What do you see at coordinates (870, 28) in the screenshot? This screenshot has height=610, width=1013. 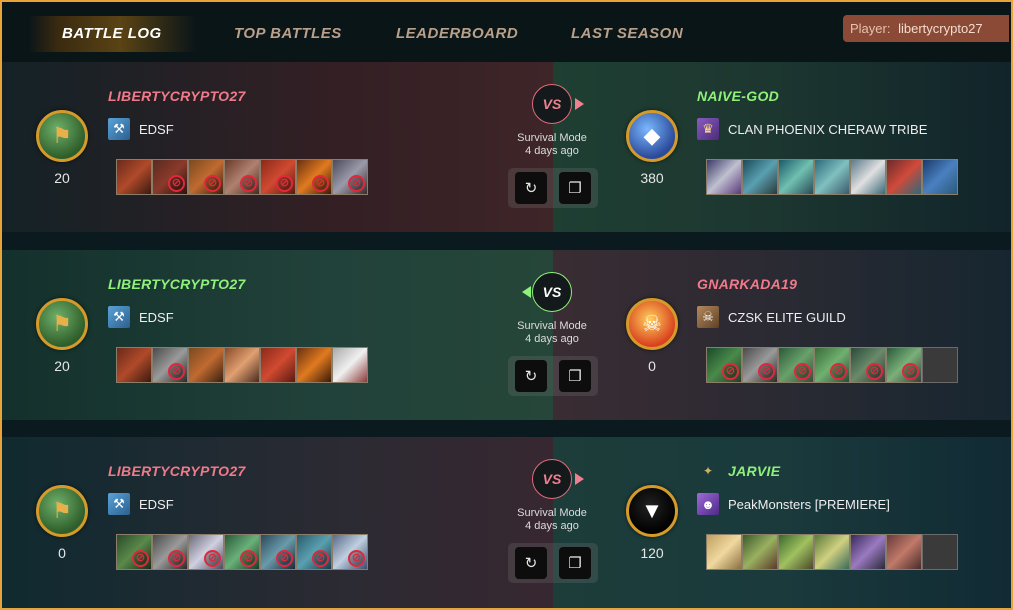 I see `player-filter-label: Player:` at bounding box center [870, 28].